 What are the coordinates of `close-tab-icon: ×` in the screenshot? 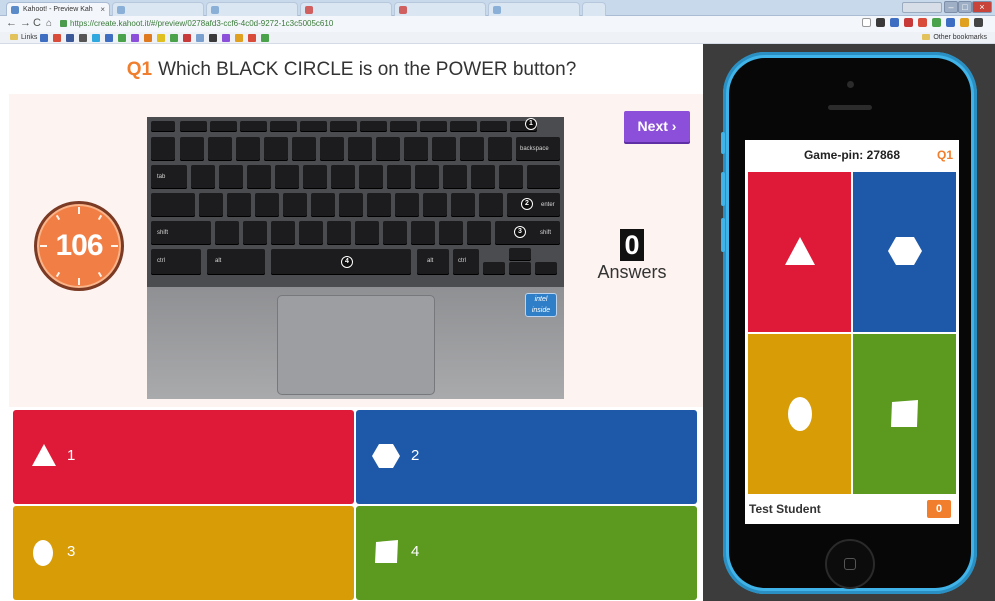 It's located at (102, 9).